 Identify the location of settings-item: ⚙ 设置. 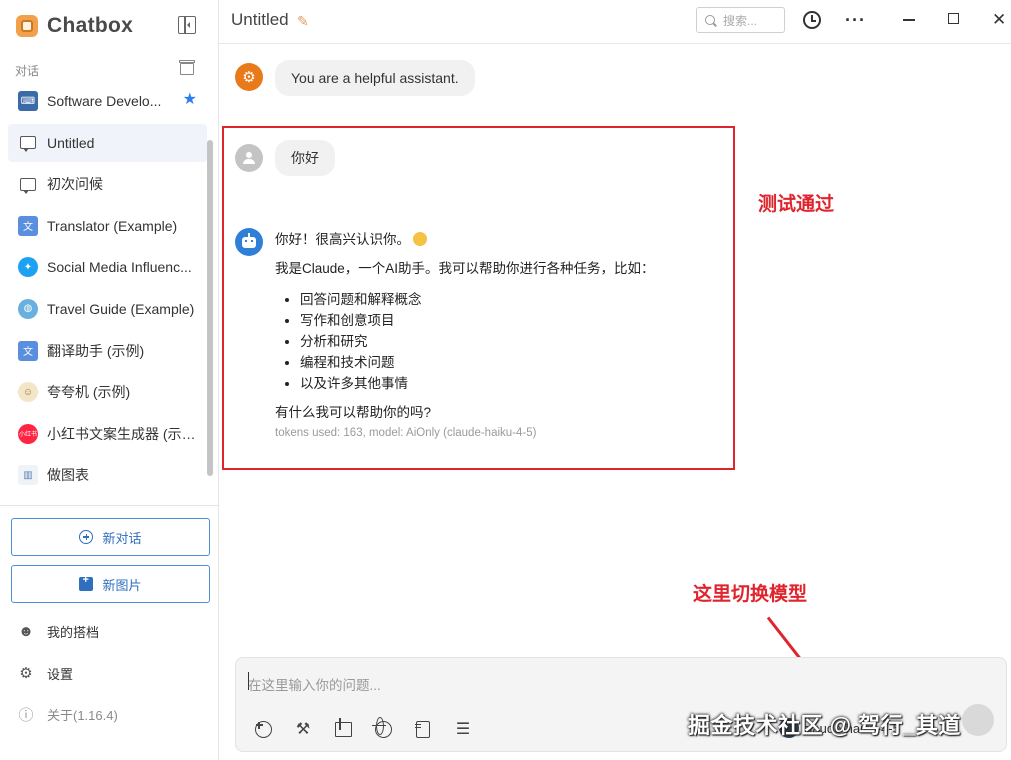
(45, 673).